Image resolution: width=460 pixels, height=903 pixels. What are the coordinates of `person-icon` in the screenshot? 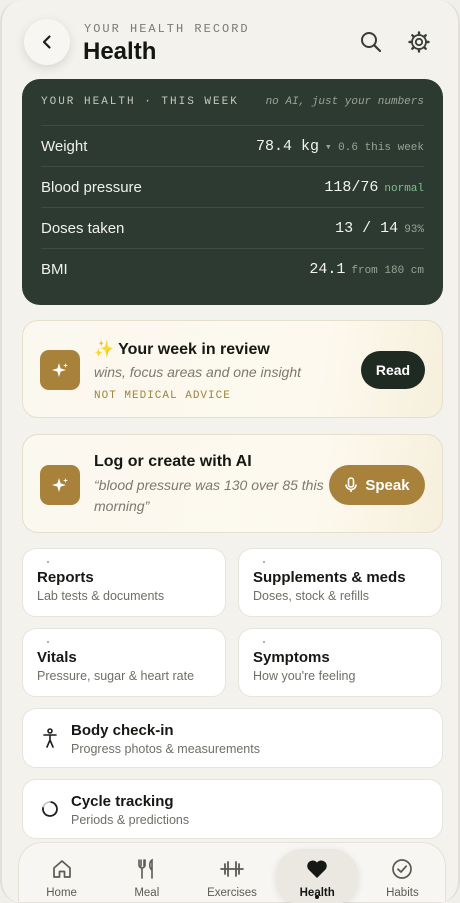 It's located at (50, 738).